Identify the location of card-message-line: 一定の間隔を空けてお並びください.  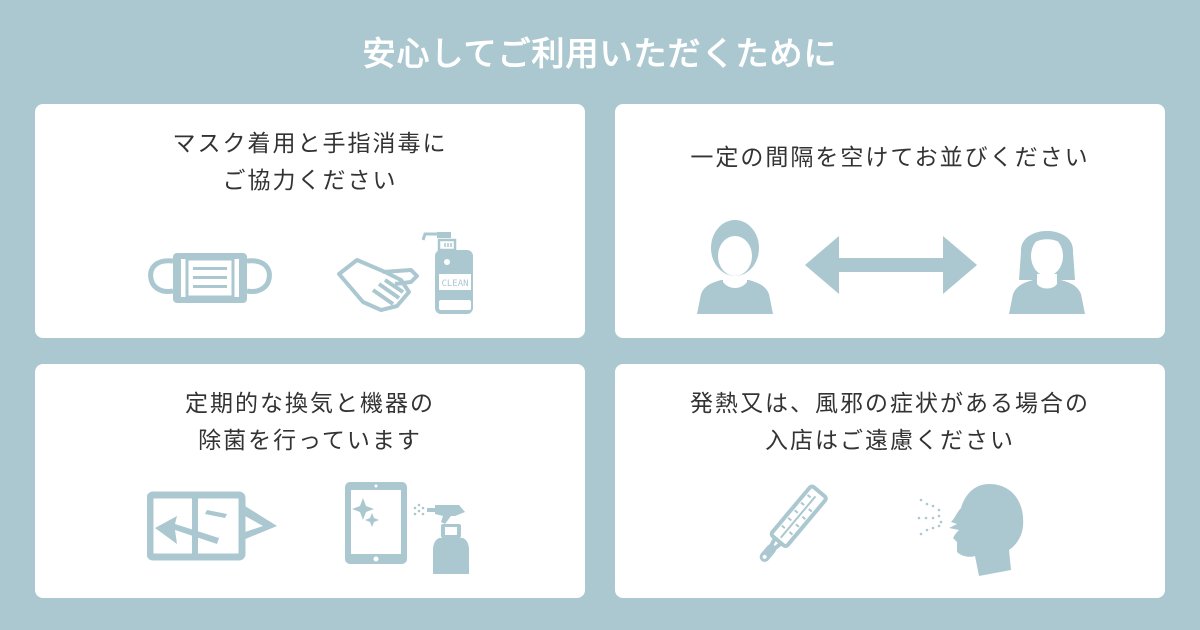
(890, 158).